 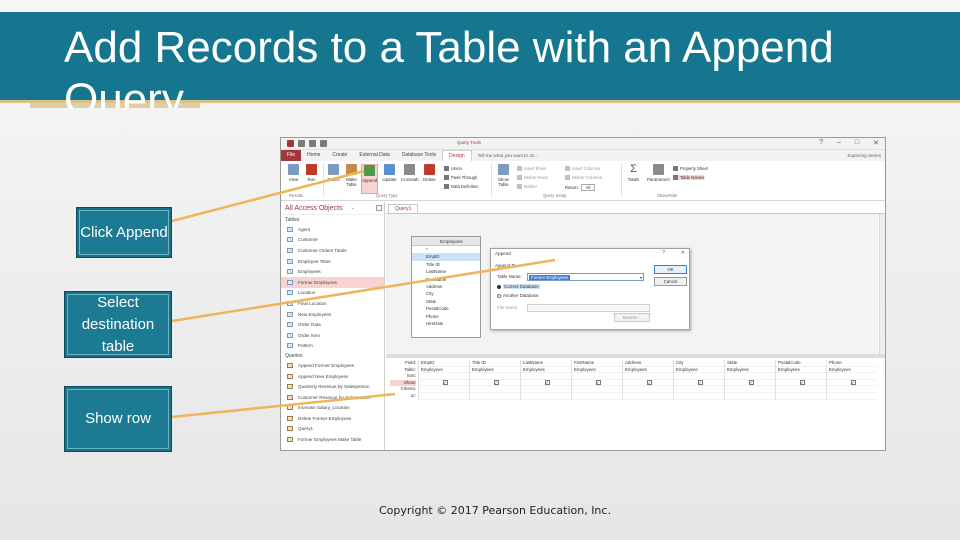 I want to click on nav-table-item: Former Employees, so click(x=332, y=282).